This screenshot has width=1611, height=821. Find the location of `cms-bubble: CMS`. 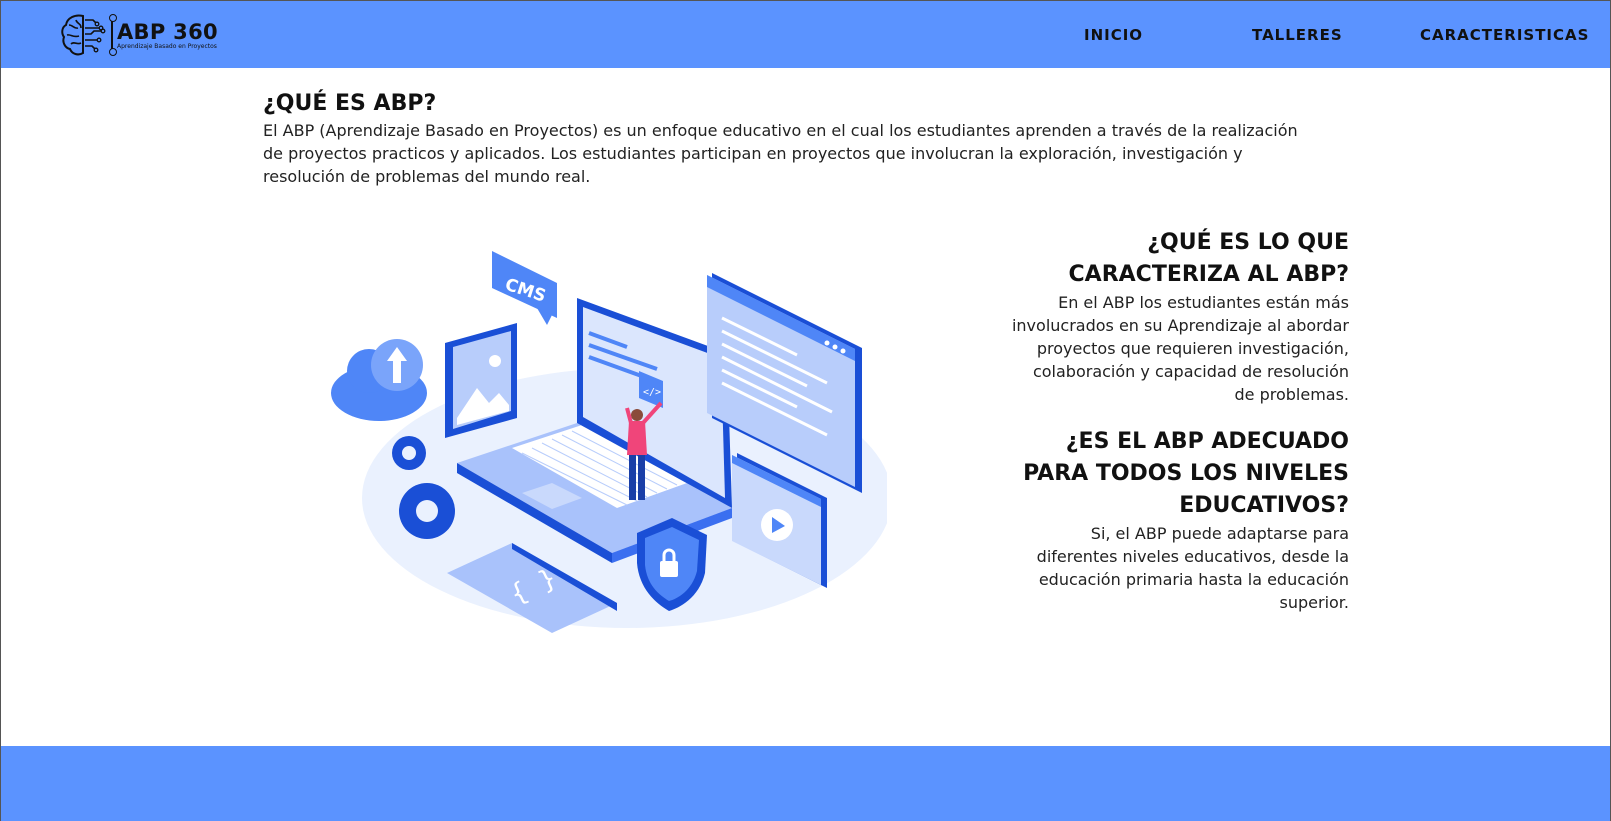

cms-bubble: CMS is located at coordinates (524, 288).